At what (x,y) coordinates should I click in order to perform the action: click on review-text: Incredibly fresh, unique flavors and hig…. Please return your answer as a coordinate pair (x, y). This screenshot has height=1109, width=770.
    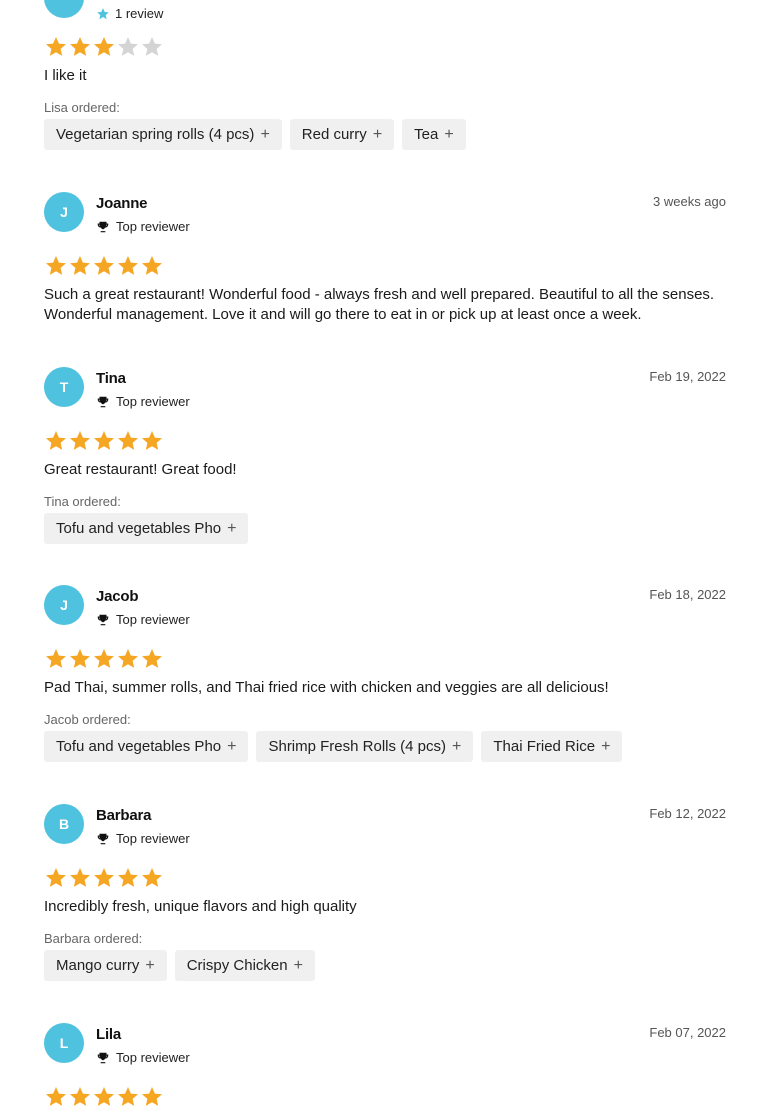
    Looking at the image, I should click on (200, 906).